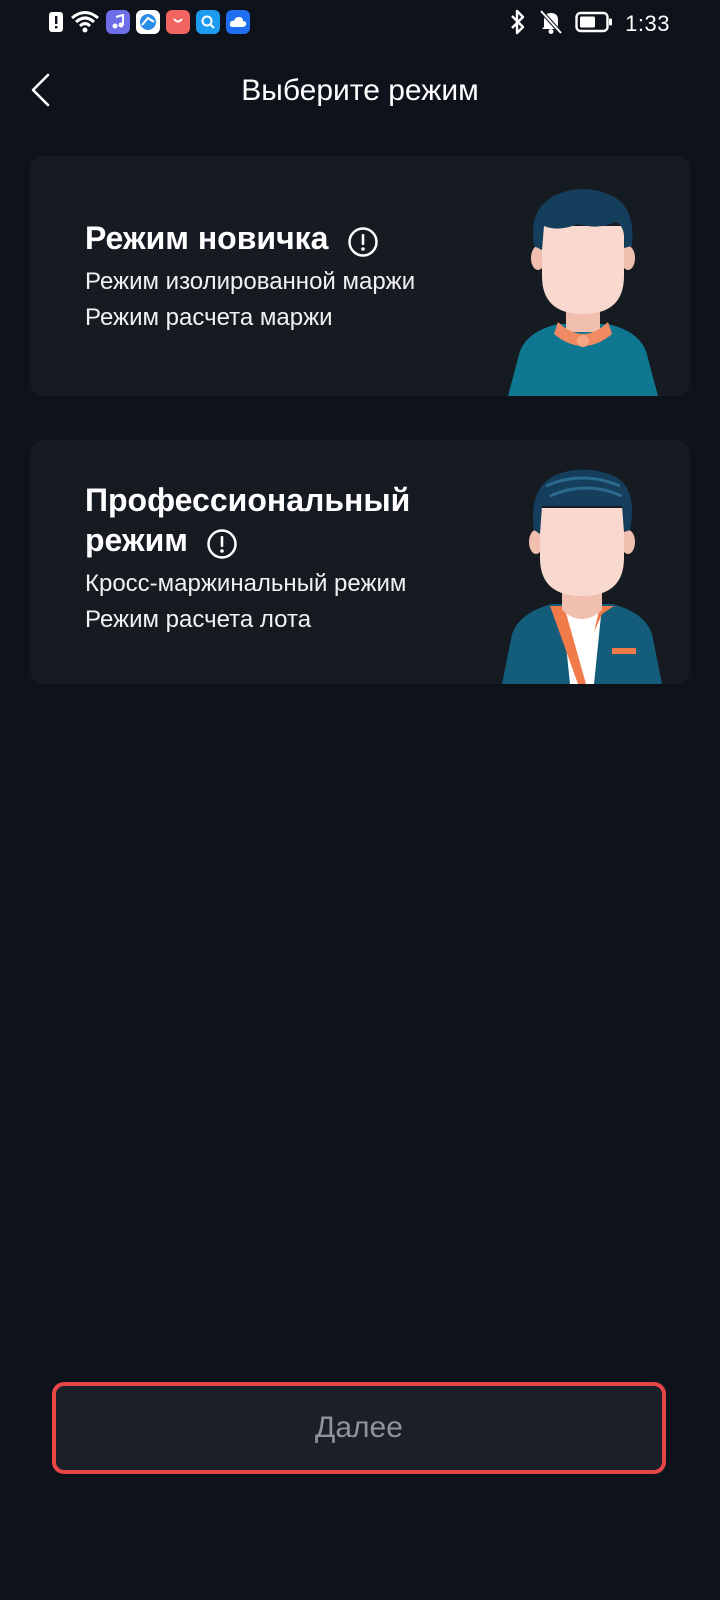 The image size is (720, 1600). I want to click on clock: 1:33, so click(647, 23).